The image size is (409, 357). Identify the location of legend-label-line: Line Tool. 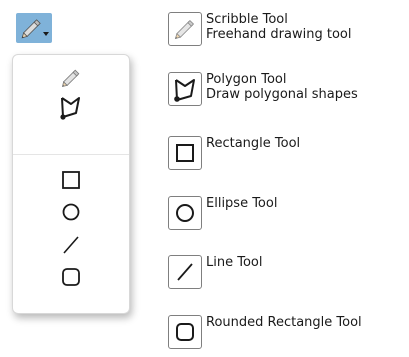
(234, 262).